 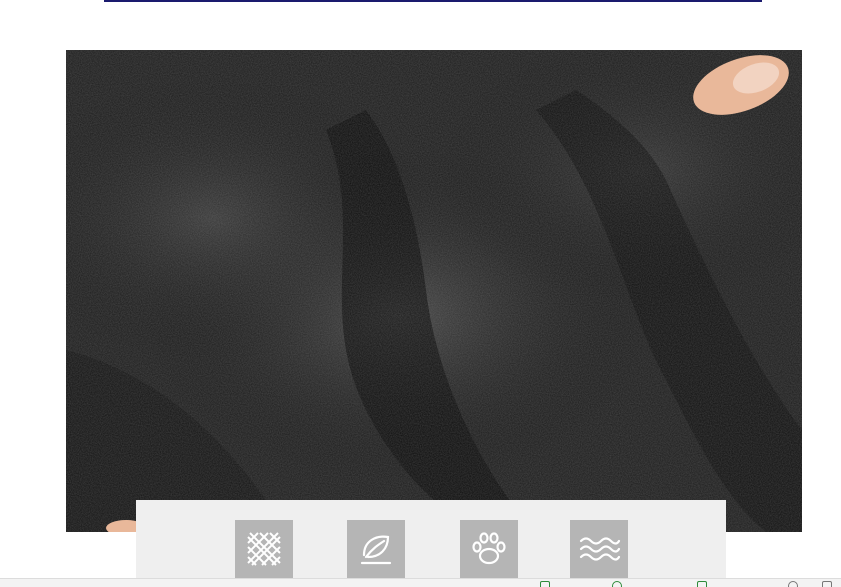 What do you see at coordinates (433, 1) in the screenshot?
I see `top-accent-line` at bounding box center [433, 1].